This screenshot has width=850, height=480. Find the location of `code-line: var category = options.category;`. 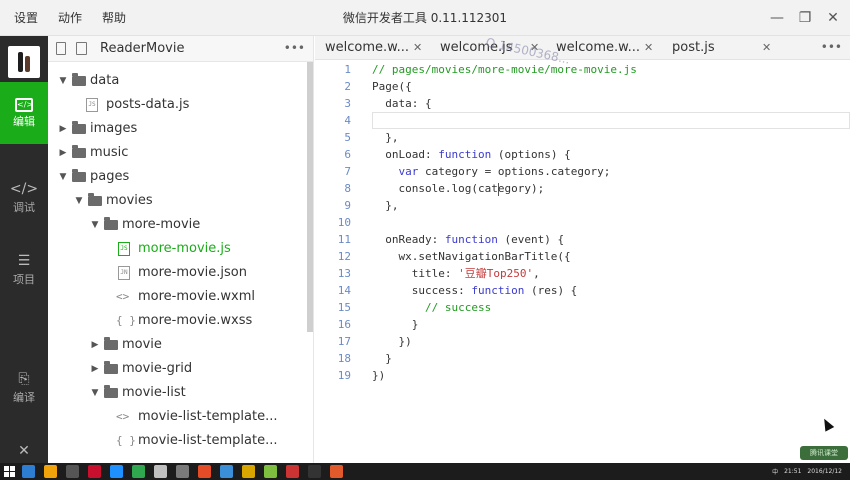

code-line: var category = options.category; is located at coordinates (491, 171).